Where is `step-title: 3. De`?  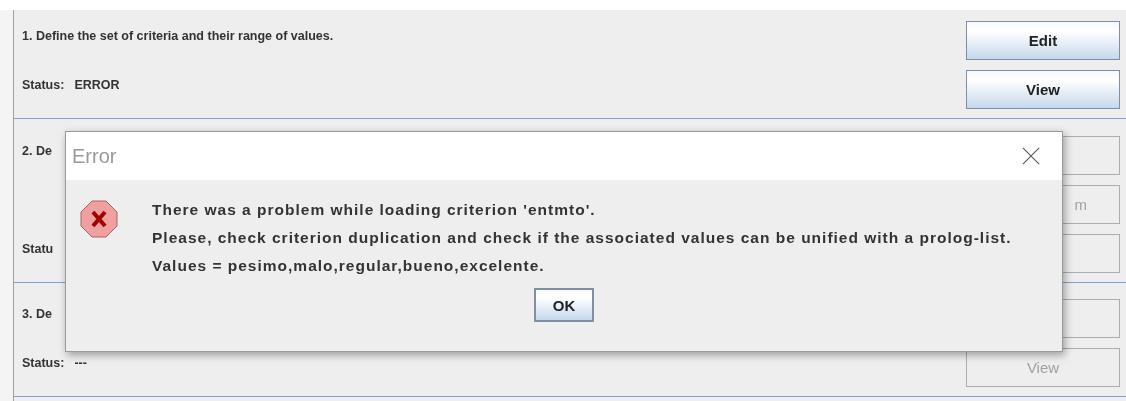
step-title: 3. De is located at coordinates (37, 314).